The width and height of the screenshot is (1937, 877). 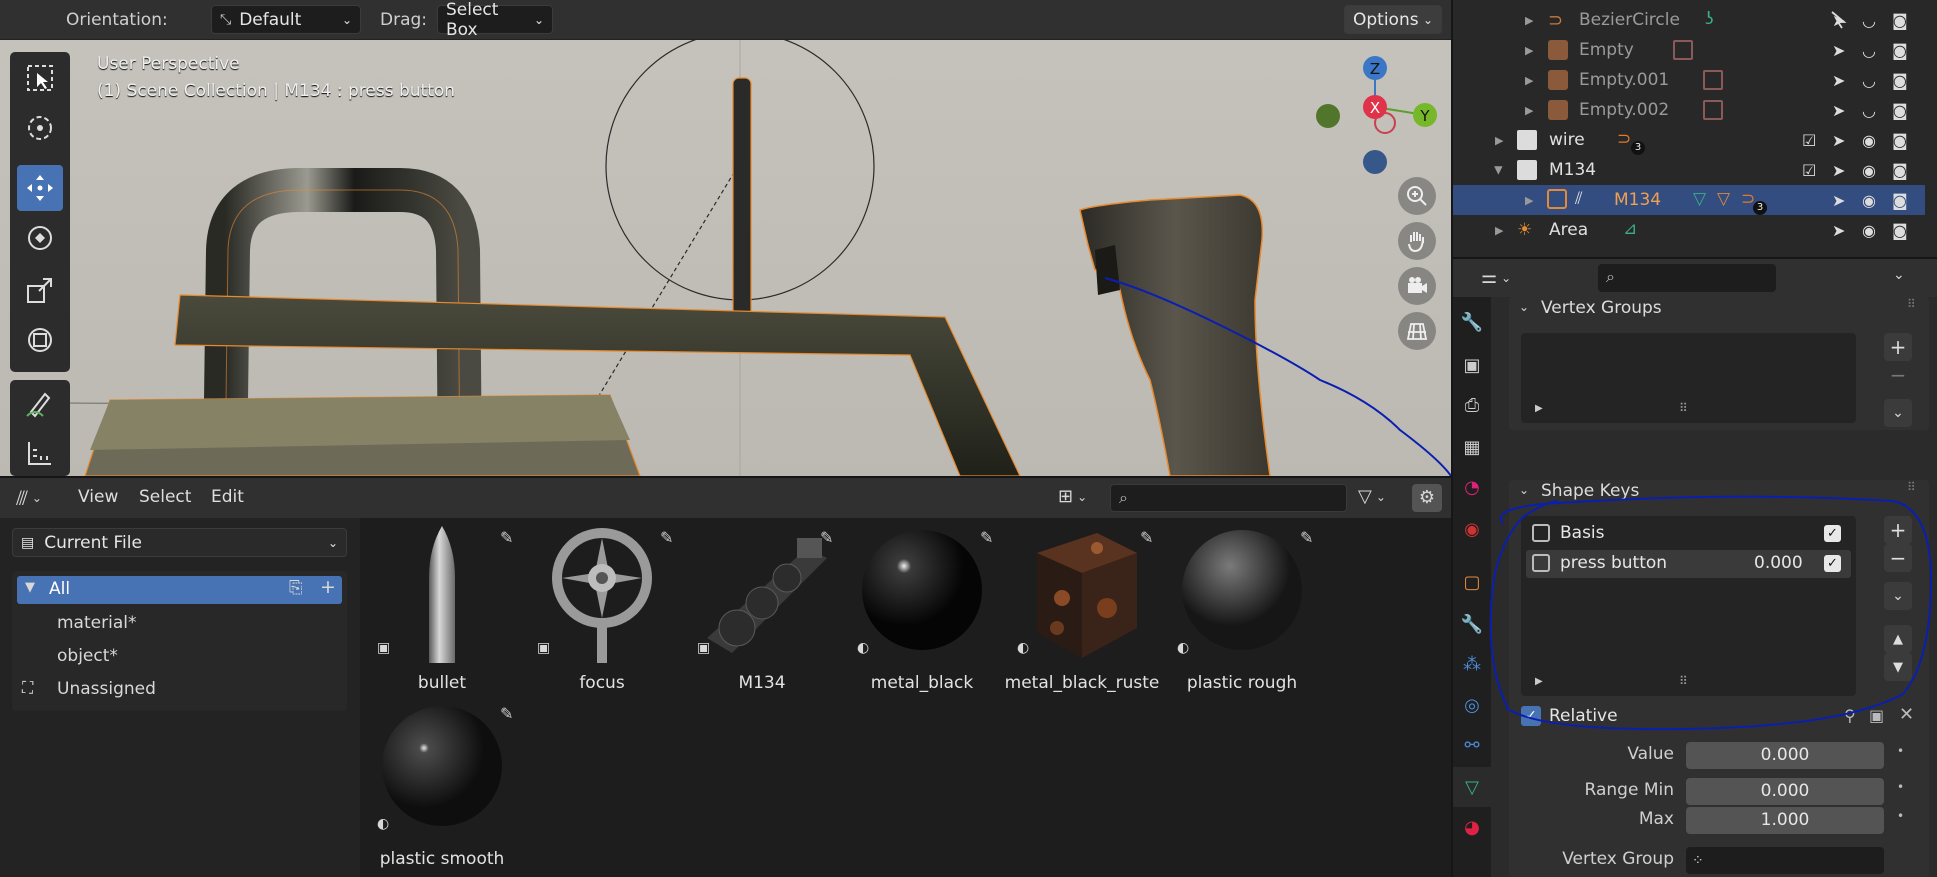 I want to click on render-tab-icon: ▣, so click(x=1472, y=365).